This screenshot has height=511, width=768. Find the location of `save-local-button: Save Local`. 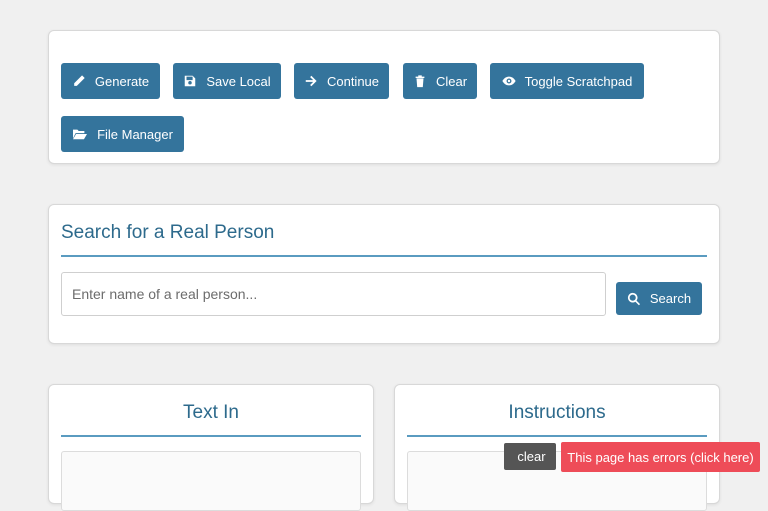

save-local-button: Save Local is located at coordinates (227, 81).